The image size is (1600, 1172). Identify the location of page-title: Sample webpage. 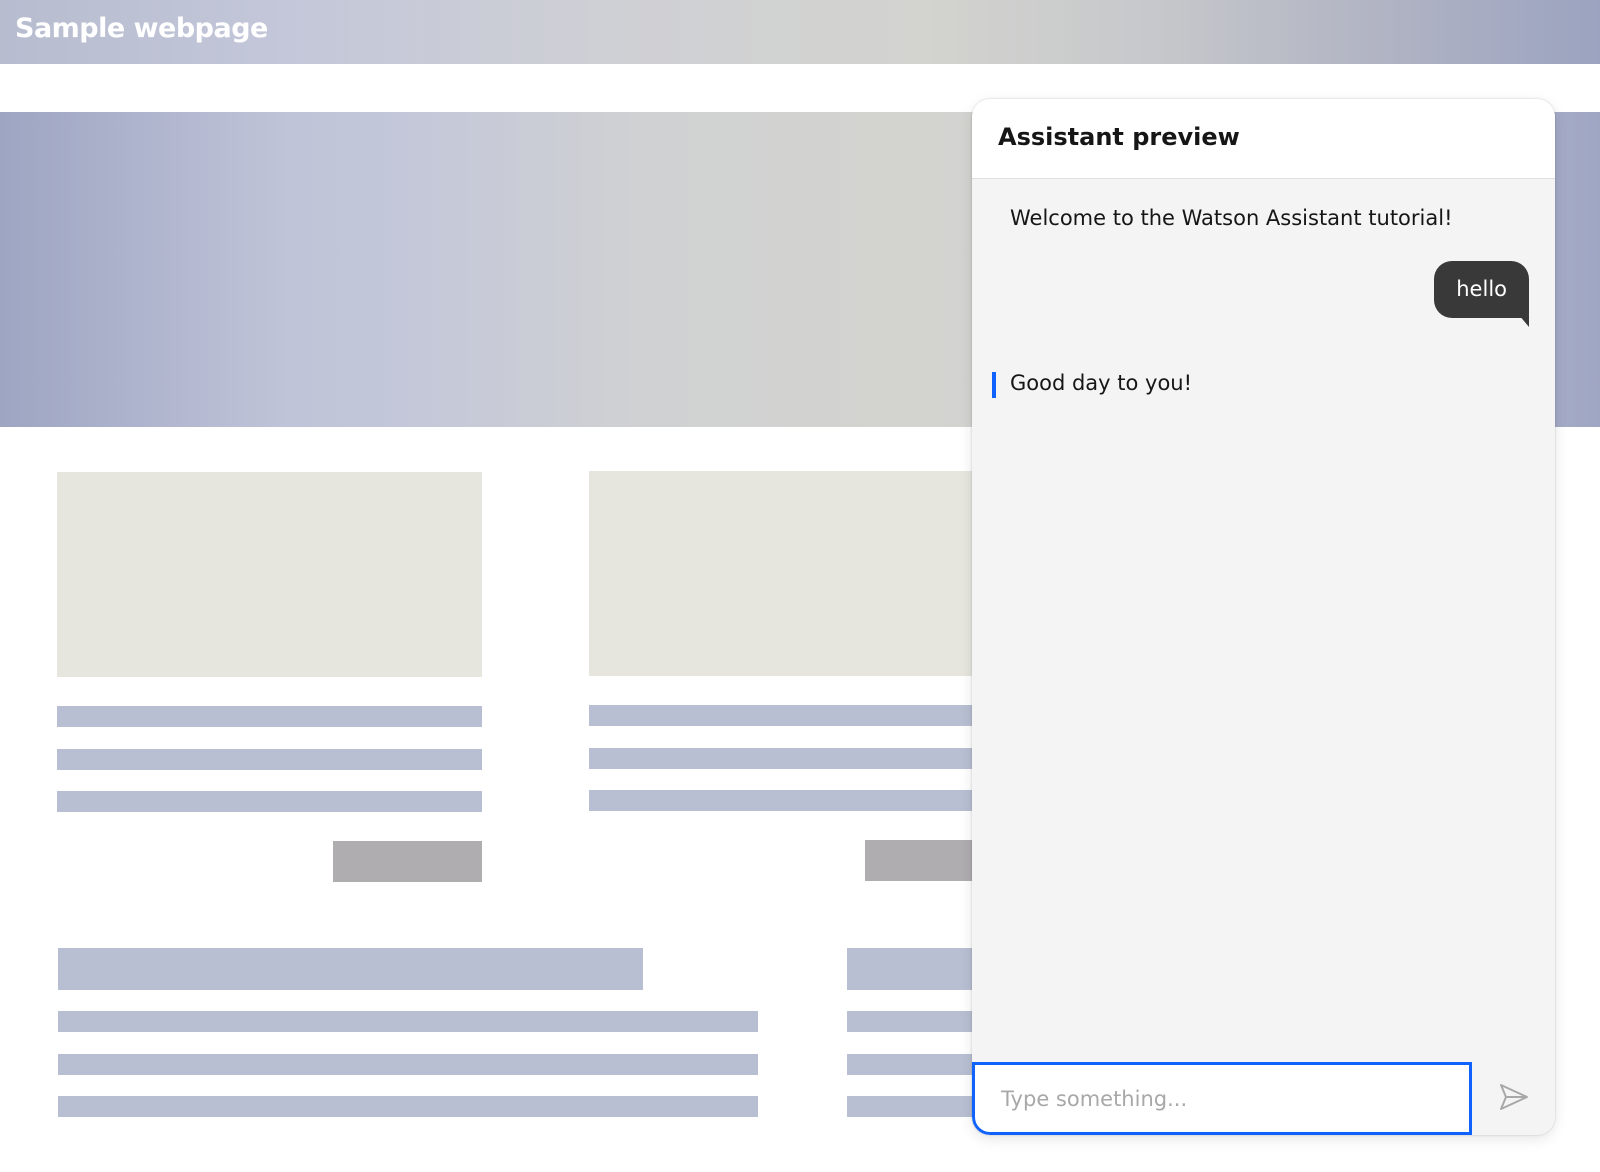
(141, 28).